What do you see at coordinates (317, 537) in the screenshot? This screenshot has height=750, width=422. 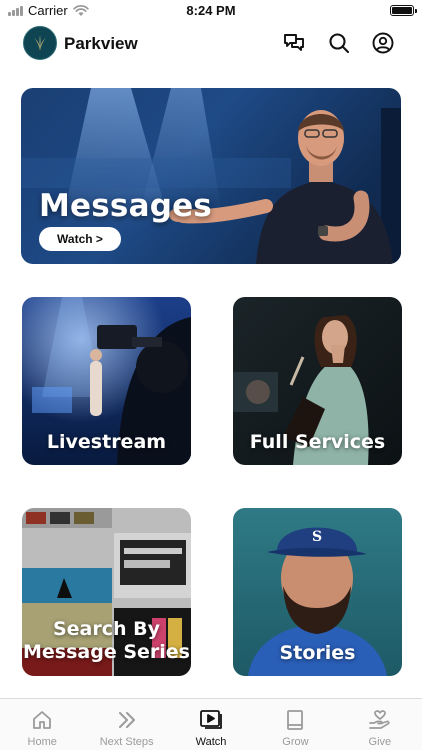 I see `svg-text: S` at bounding box center [317, 537].